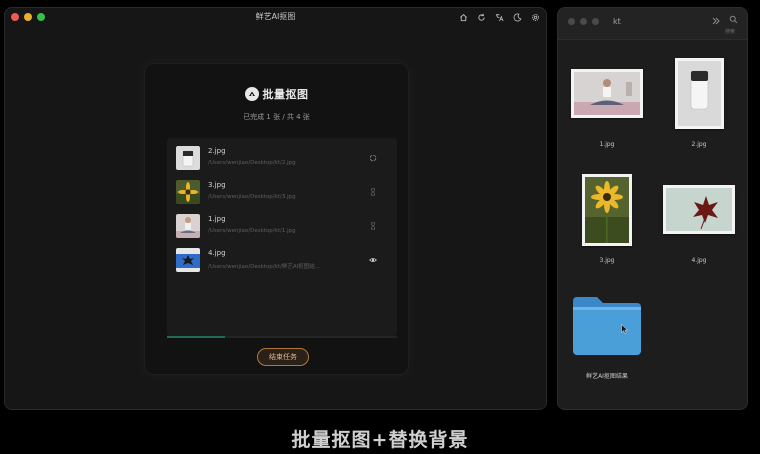  What do you see at coordinates (217, 219) in the screenshot?
I see `file-name: 1.jpg` at bounding box center [217, 219].